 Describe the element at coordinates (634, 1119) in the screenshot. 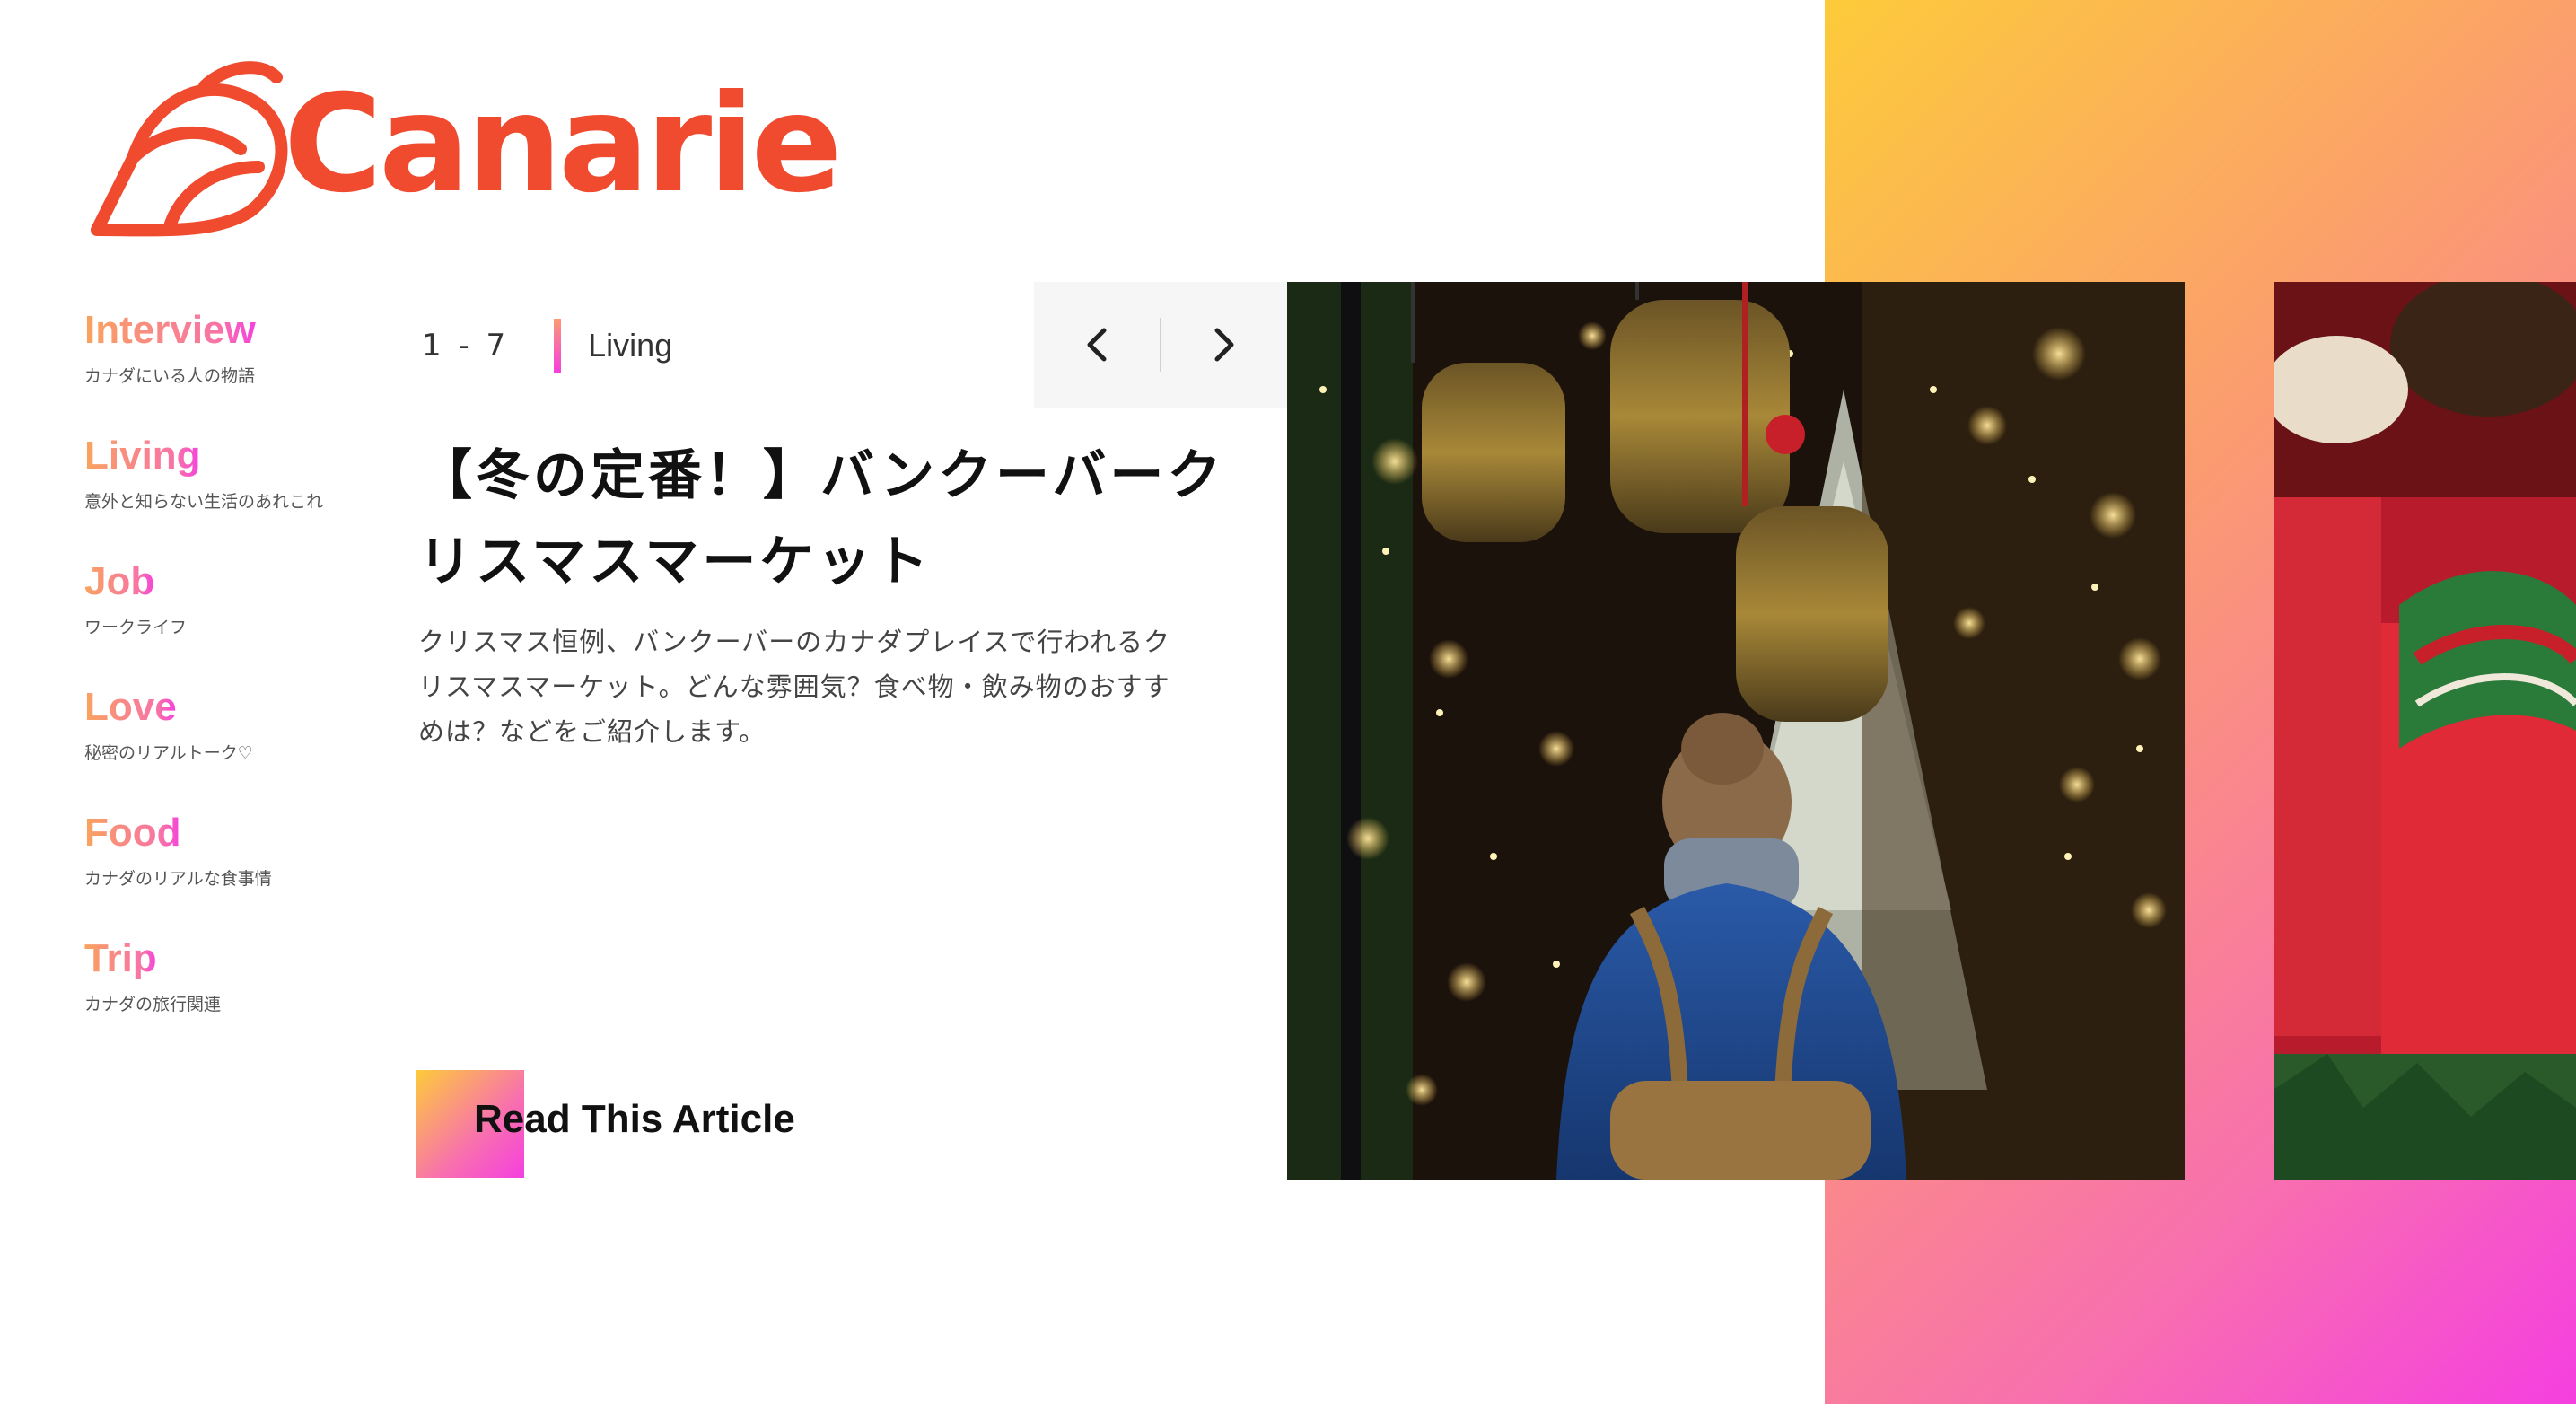

I see `read-article-label: Read This Article` at that location.